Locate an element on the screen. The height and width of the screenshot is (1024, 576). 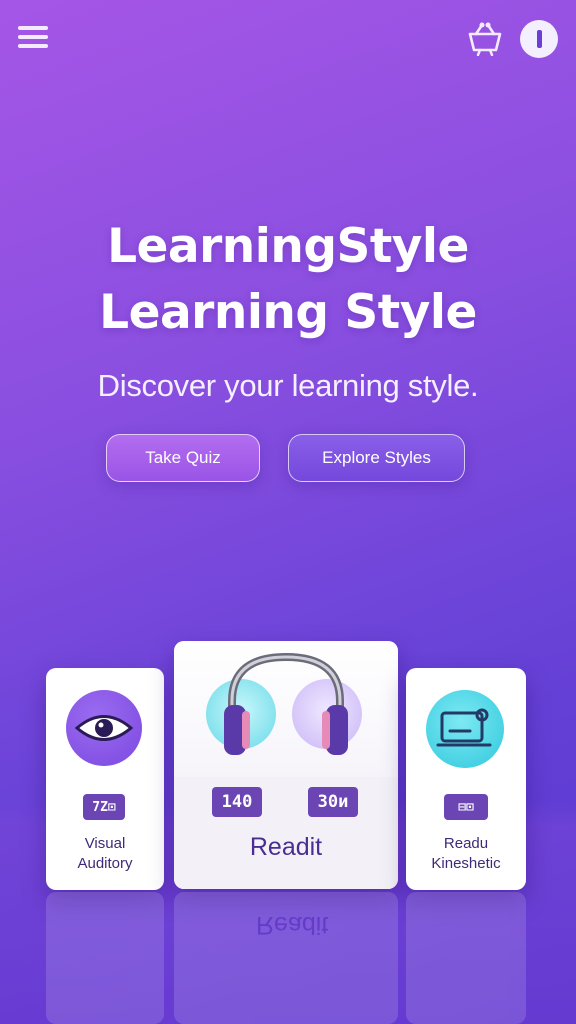
monitor-icon-graphic is located at coordinates (464, 727).